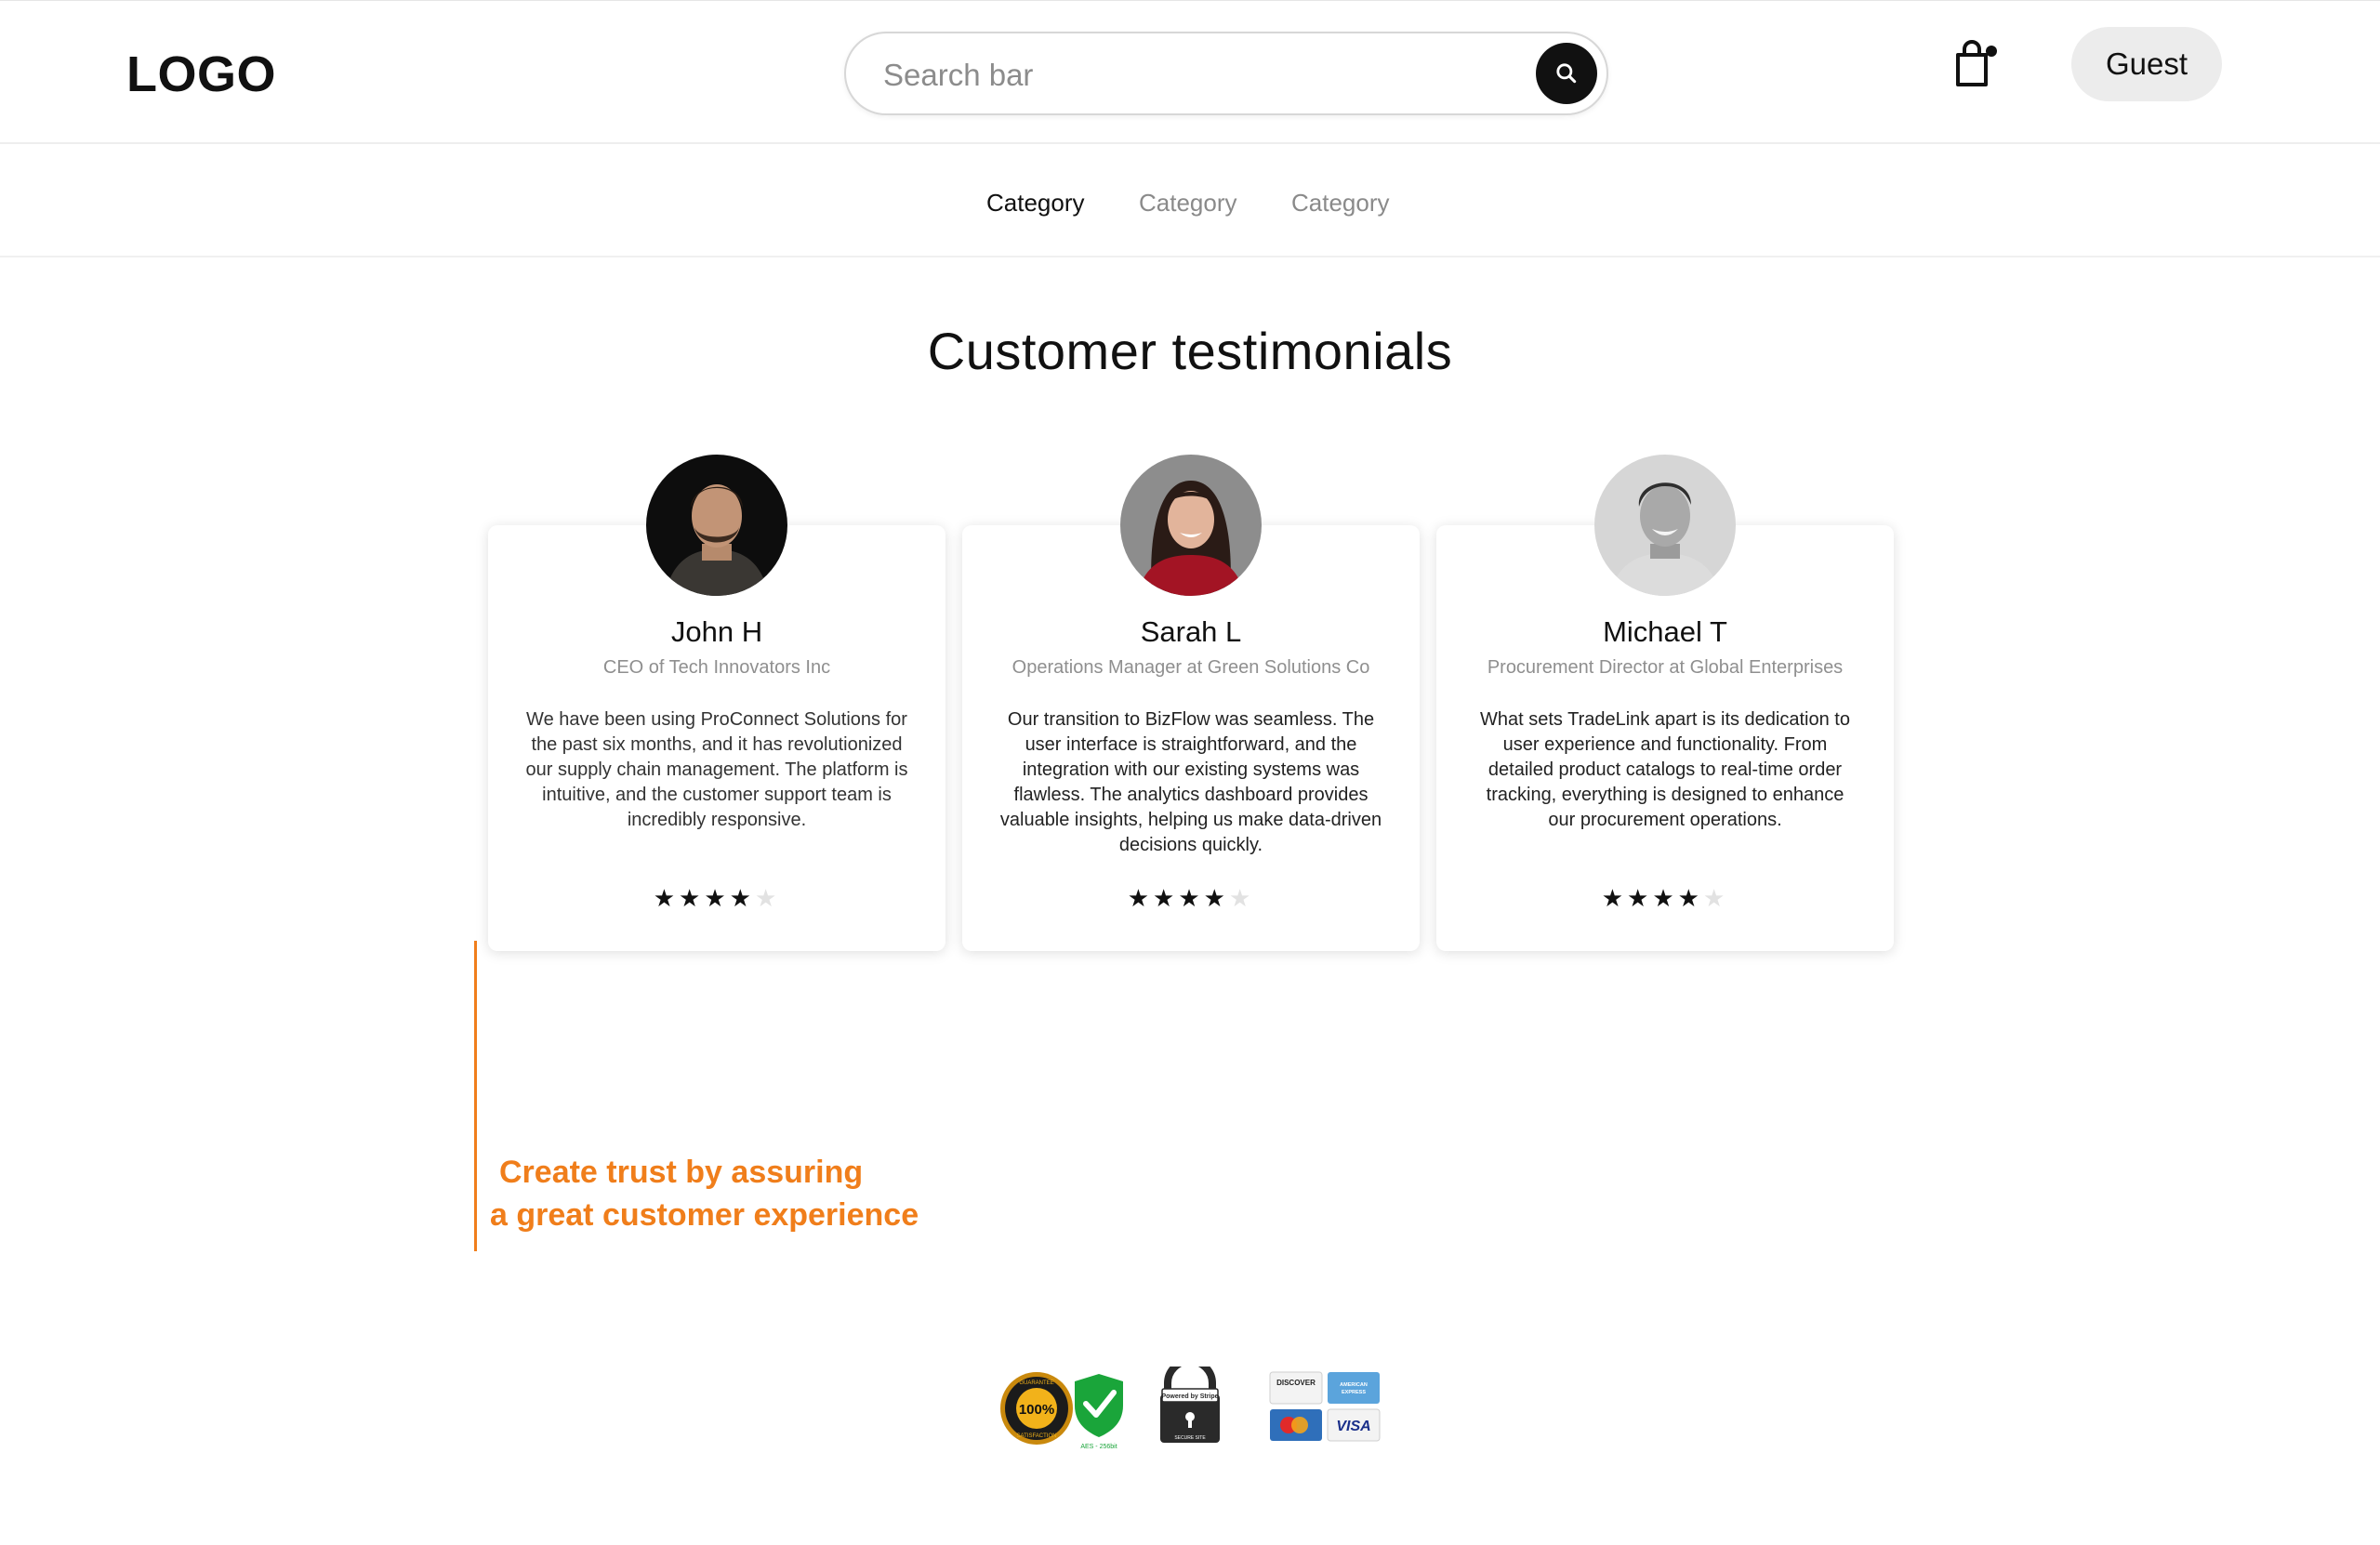 The height and width of the screenshot is (1545, 2380). I want to click on stripe-lock-icon: Powered by Stripe SECURE SITE, so click(1190, 1400).